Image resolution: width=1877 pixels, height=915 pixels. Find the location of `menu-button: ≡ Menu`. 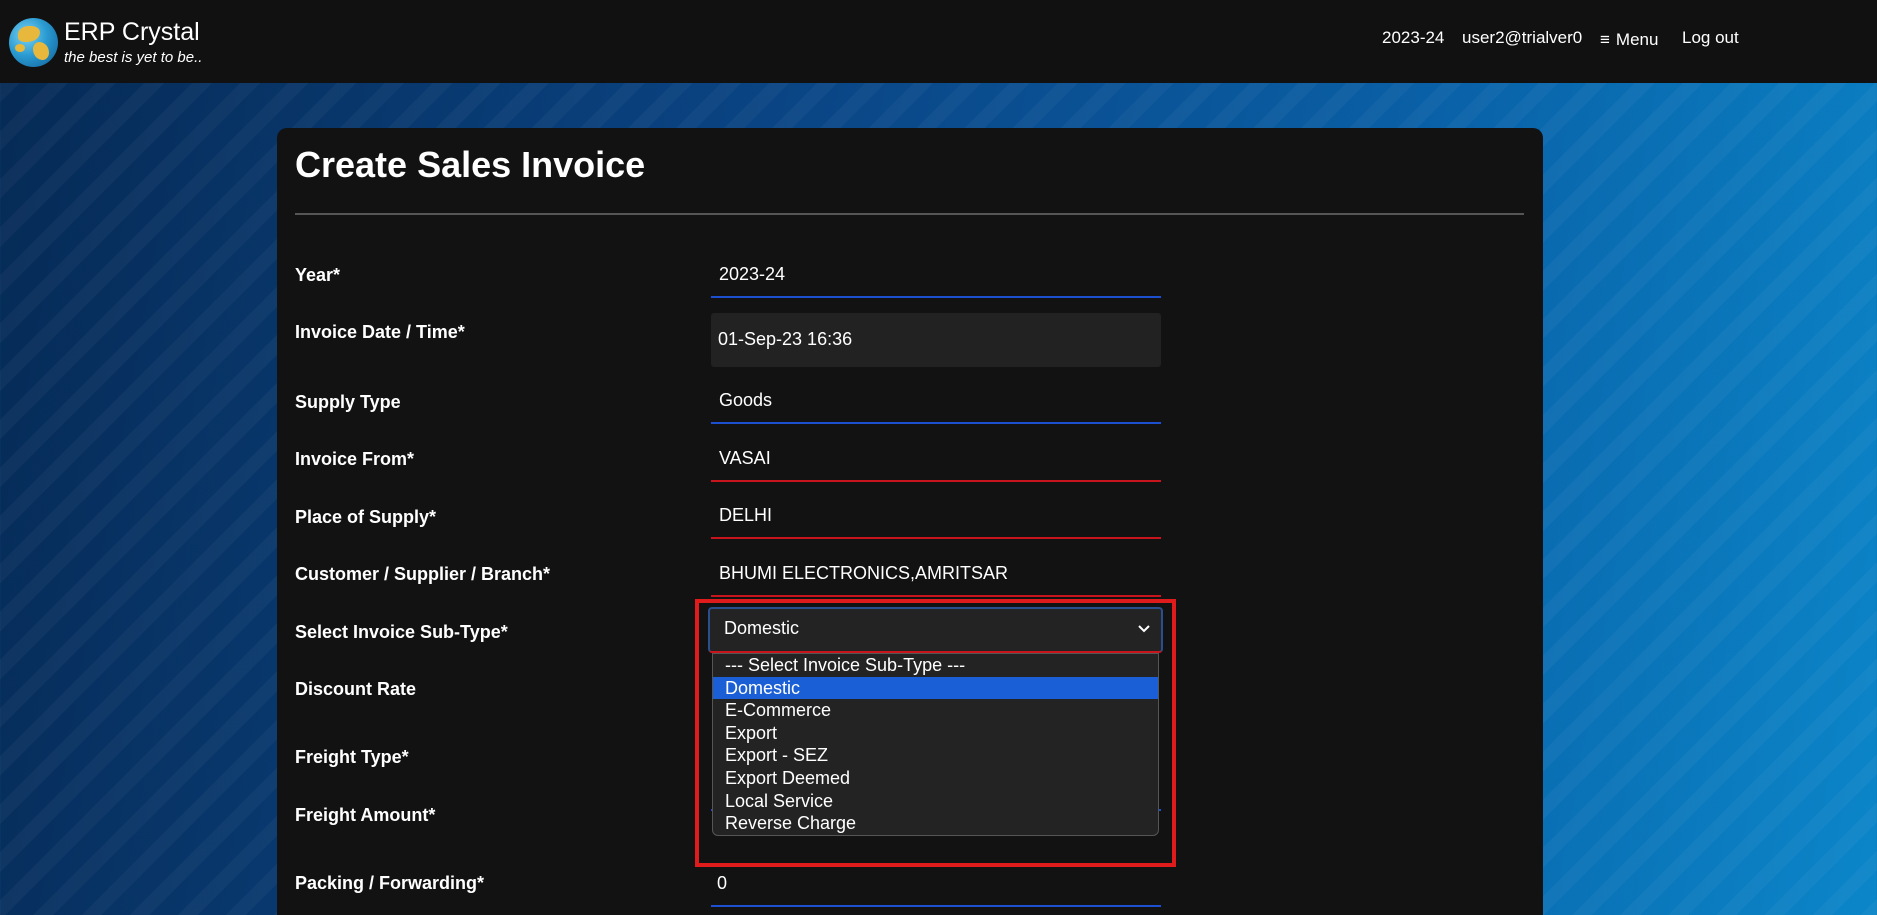

menu-button: ≡ Menu is located at coordinates (1629, 40).